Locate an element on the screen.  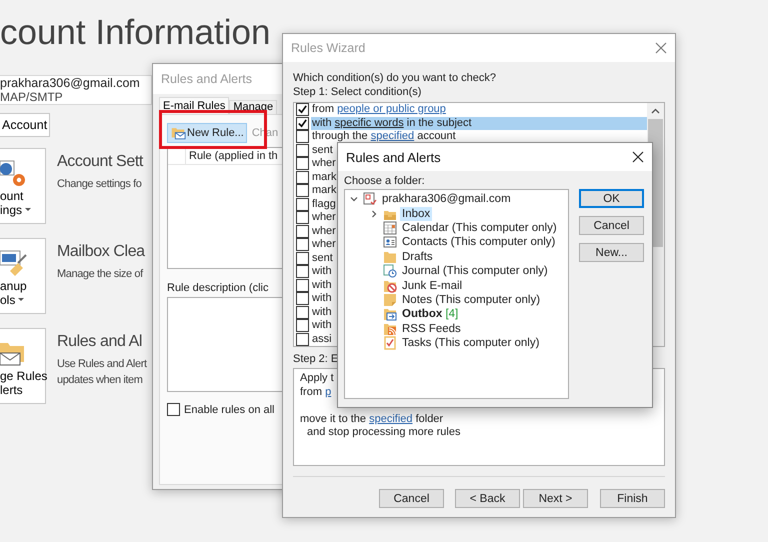
calendar-icon is located at coordinates (390, 227).